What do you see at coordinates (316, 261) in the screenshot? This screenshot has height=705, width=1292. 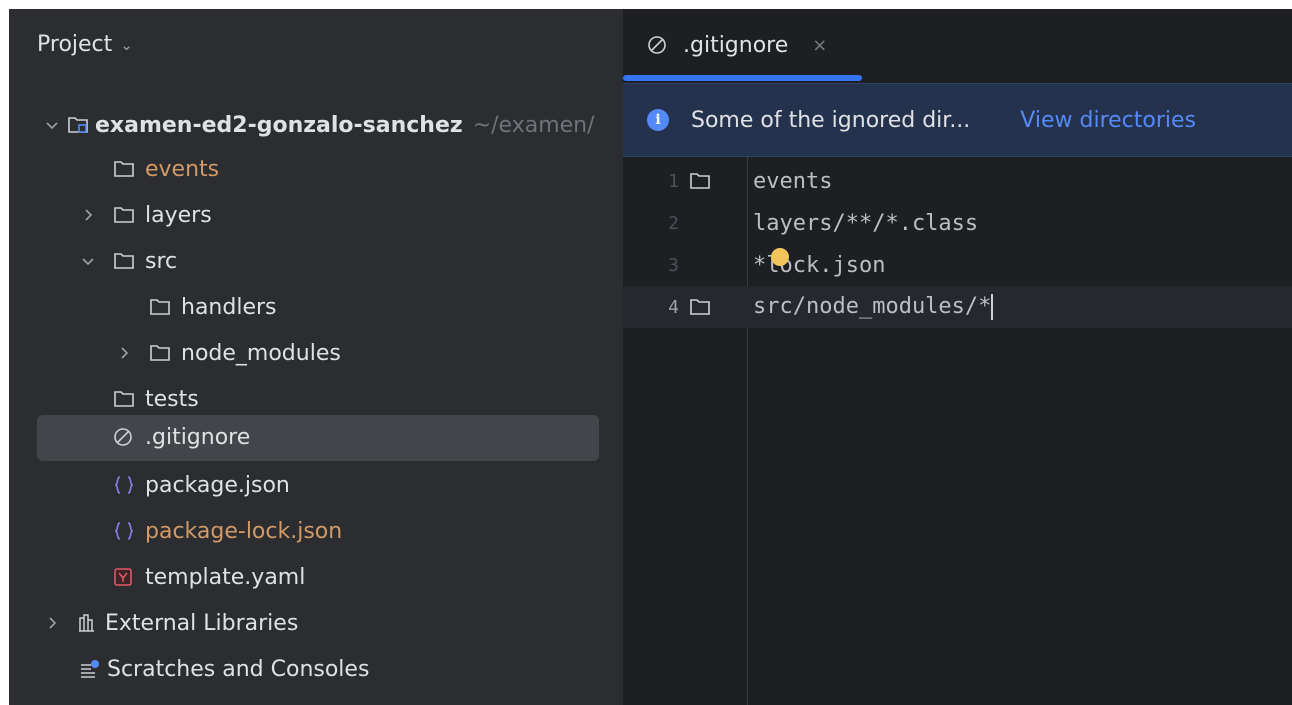 I see `tree-item-src: src` at bounding box center [316, 261].